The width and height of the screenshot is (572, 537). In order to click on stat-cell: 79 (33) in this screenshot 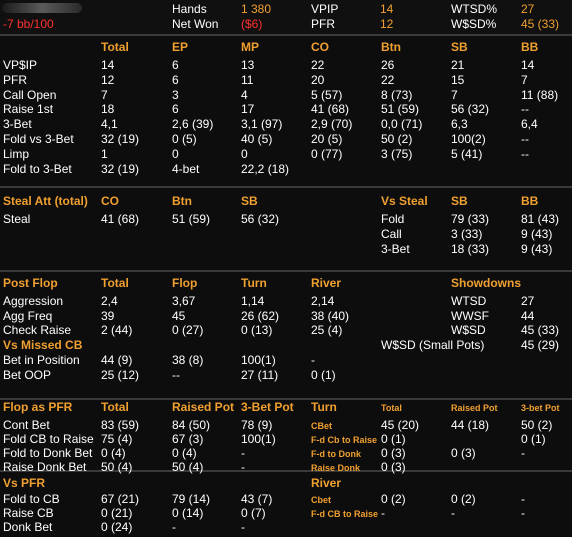, I will do `click(470, 219)`.